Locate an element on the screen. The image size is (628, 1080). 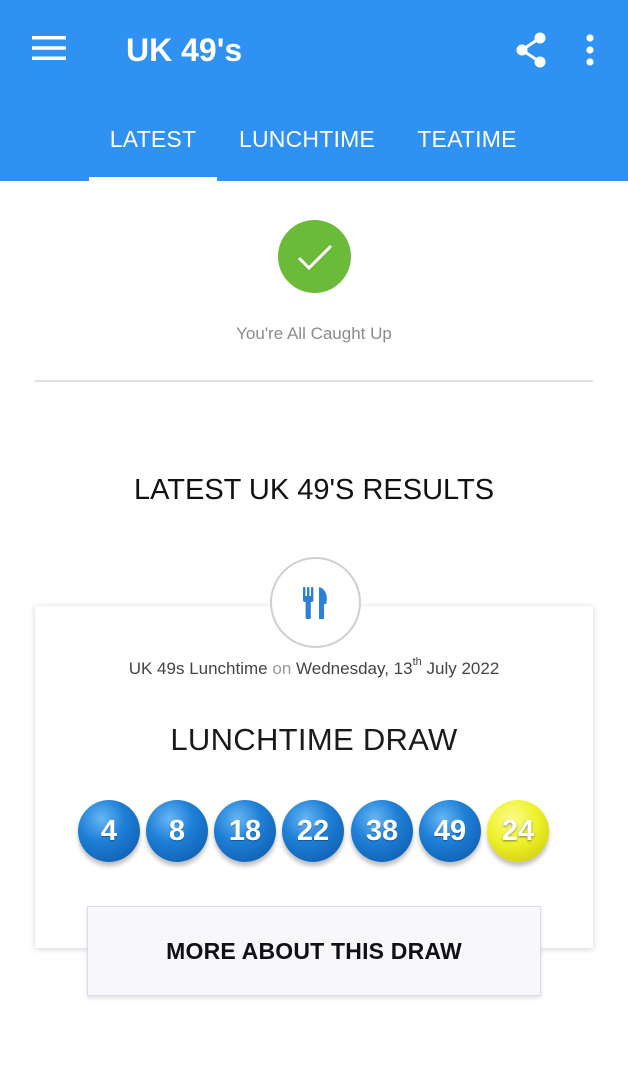
more-about-draw-button: MORE ABOUT THIS DRAW is located at coordinates (314, 951).